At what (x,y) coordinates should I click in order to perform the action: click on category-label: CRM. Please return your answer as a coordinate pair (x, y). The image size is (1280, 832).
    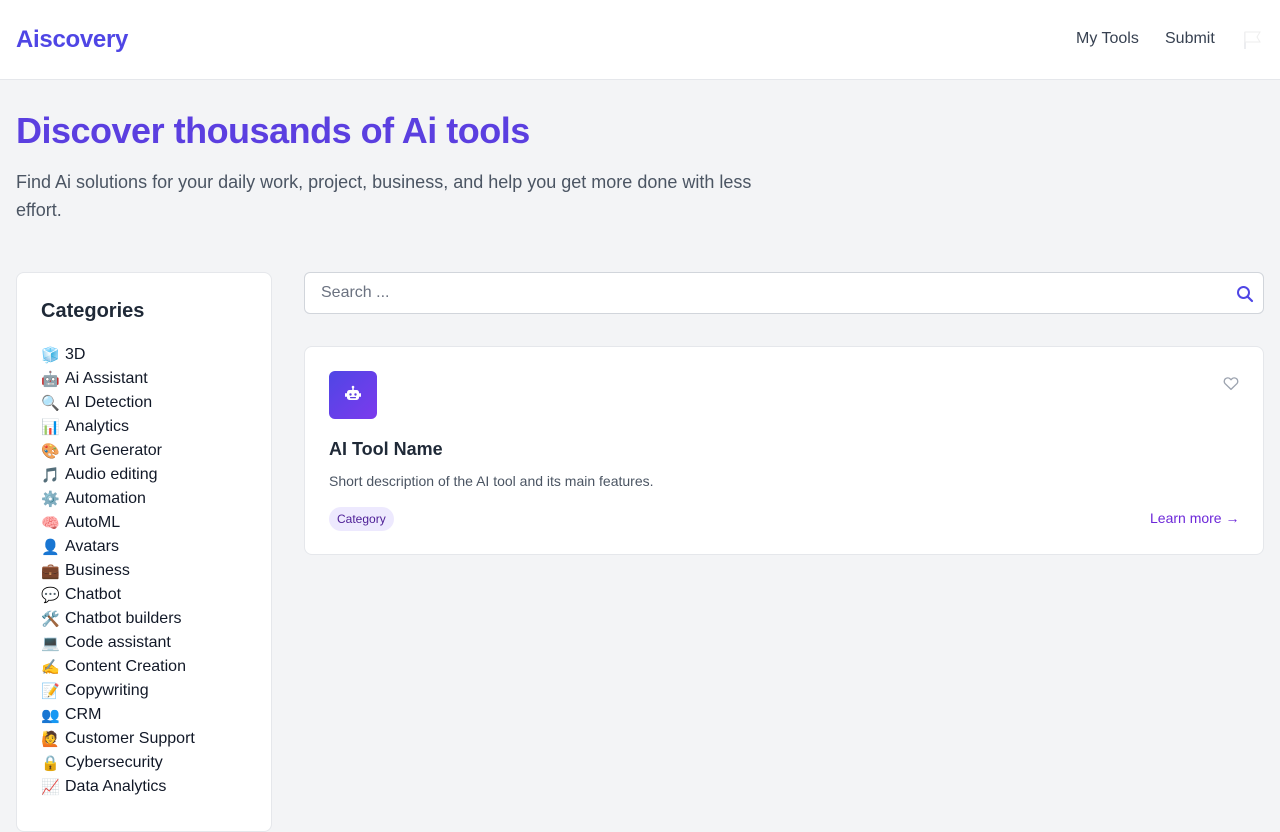
    Looking at the image, I should click on (83, 714).